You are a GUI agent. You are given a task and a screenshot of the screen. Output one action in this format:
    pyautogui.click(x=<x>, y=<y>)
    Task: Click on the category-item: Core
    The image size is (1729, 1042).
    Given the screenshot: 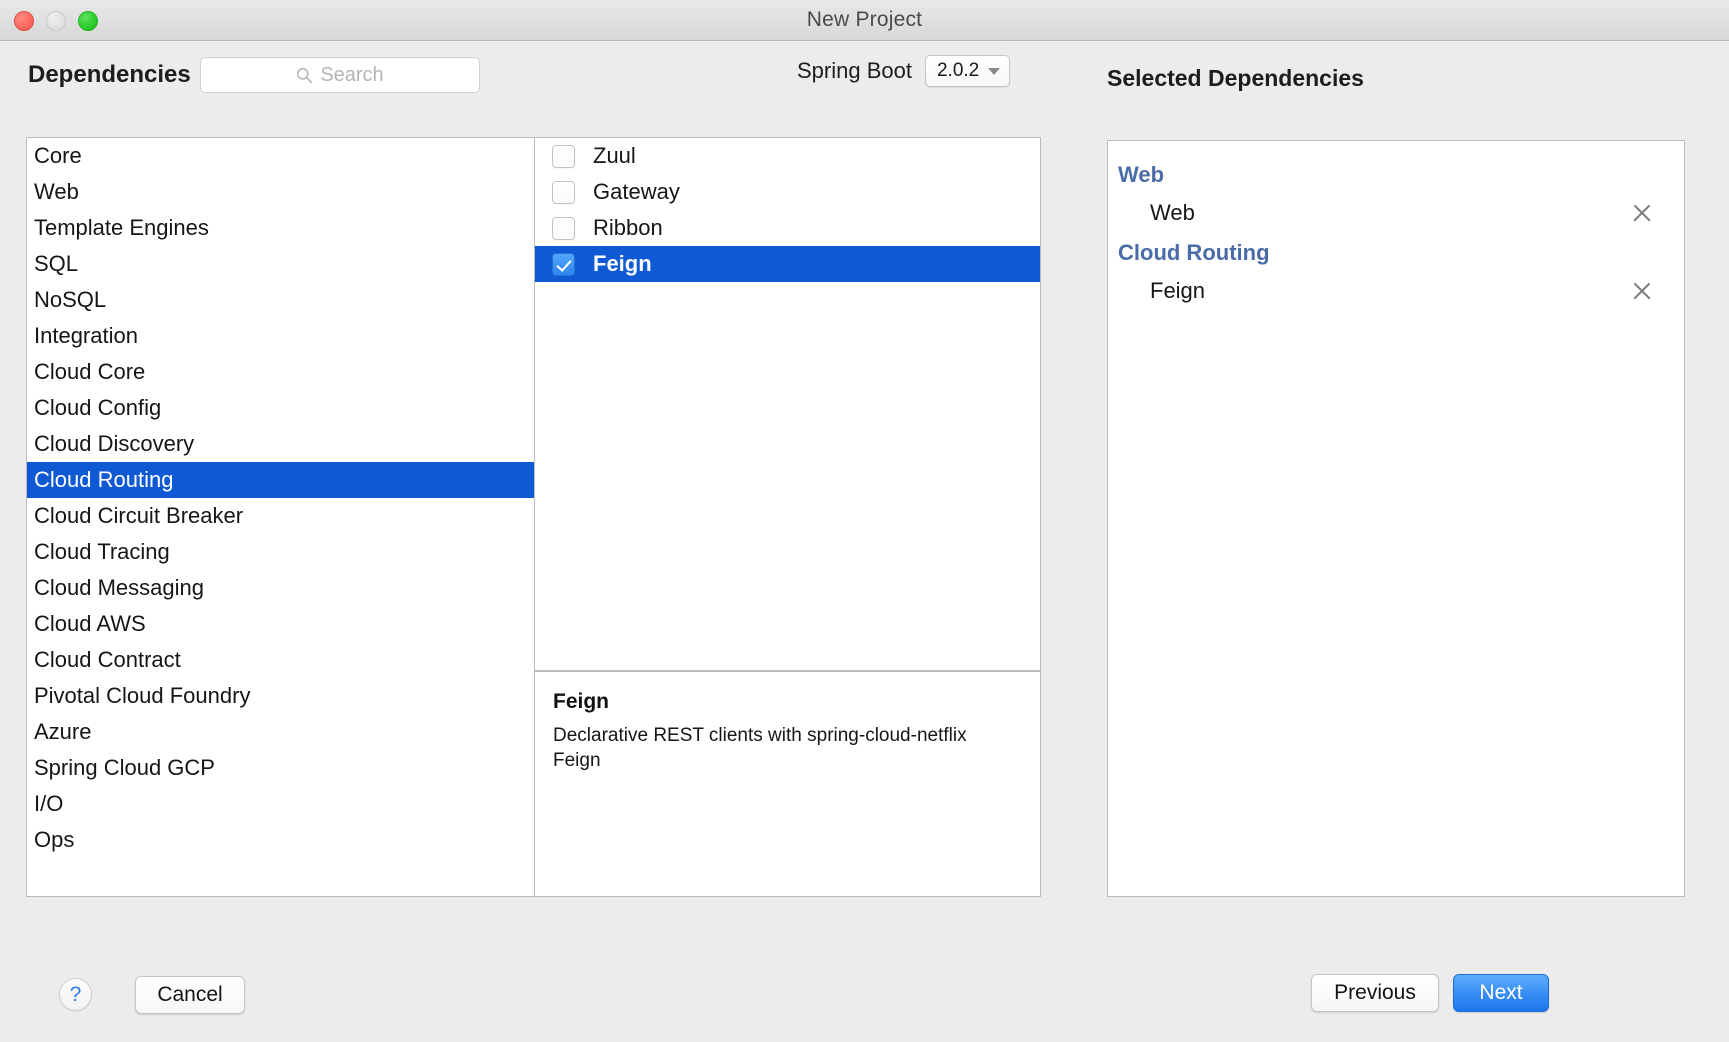 What is the action you would take?
    pyautogui.click(x=280, y=156)
    